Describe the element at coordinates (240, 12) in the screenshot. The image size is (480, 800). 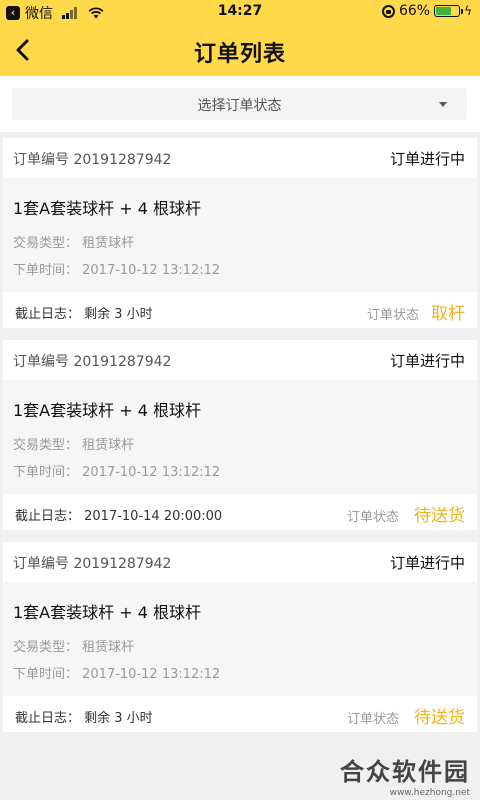
I see `status-bar: ‹ 微信 14:27 66% ϟ` at that location.